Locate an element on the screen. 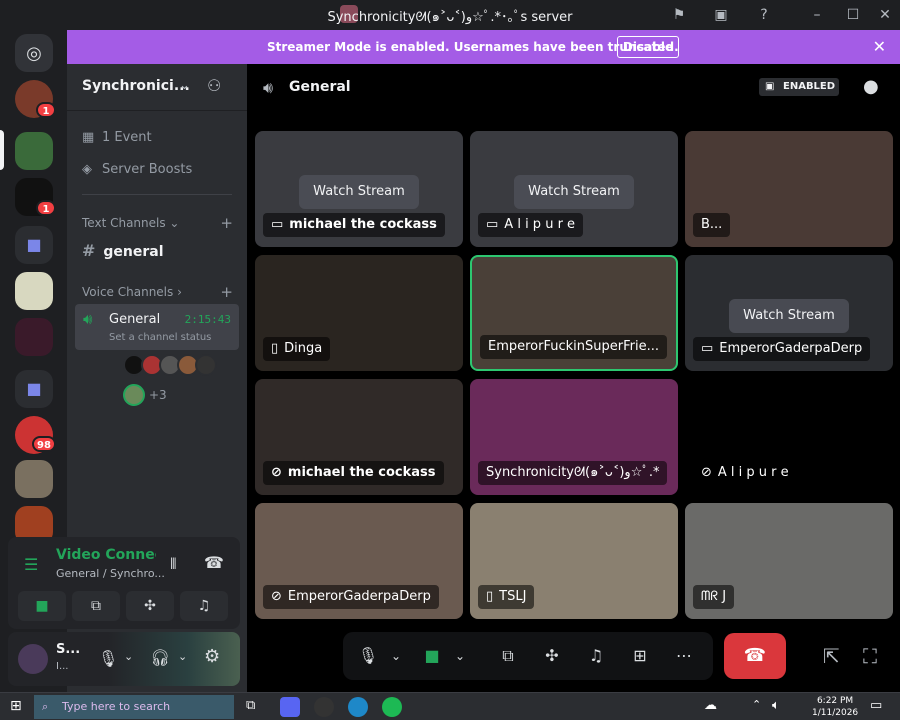 The image size is (900, 720). channel-status: Set a channel status is located at coordinates (160, 337).